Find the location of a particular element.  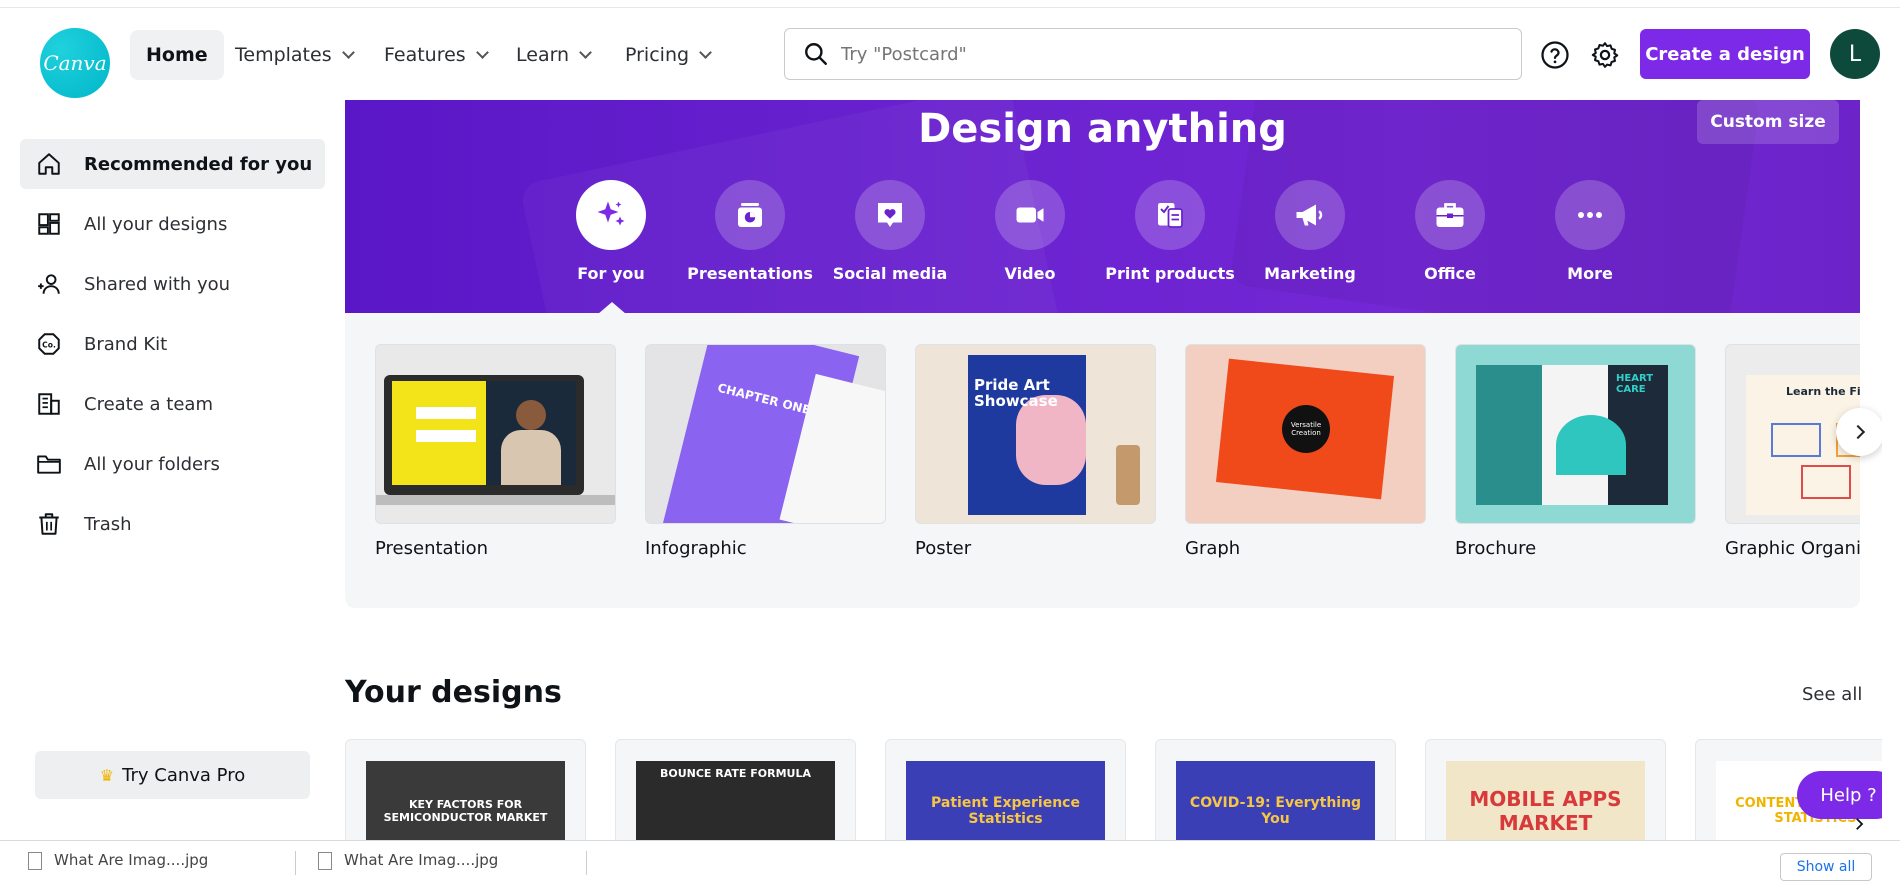

design-thumb-text: Patient Experience Statistics is located at coordinates (1005, 804).